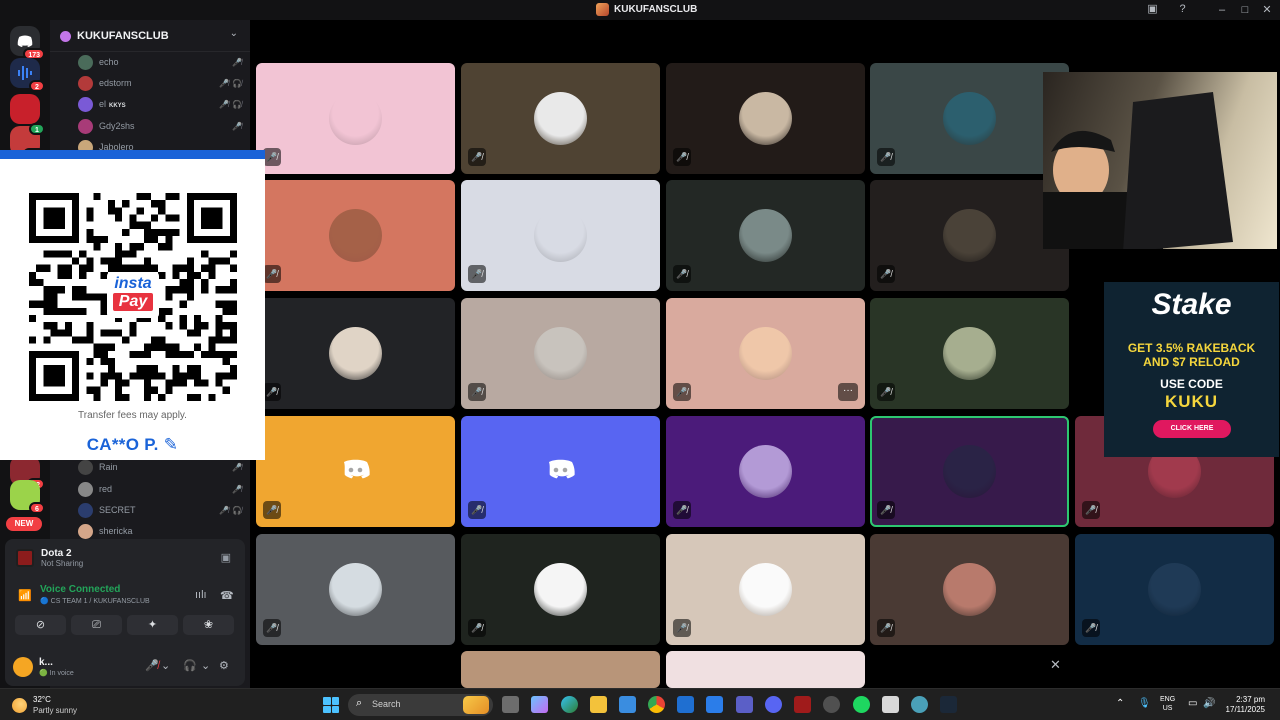 This screenshot has width=1280, height=720. Describe the element at coordinates (1192, 429) in the screenshot. I see `ad-cta-button: CLICK HERE` at that location.